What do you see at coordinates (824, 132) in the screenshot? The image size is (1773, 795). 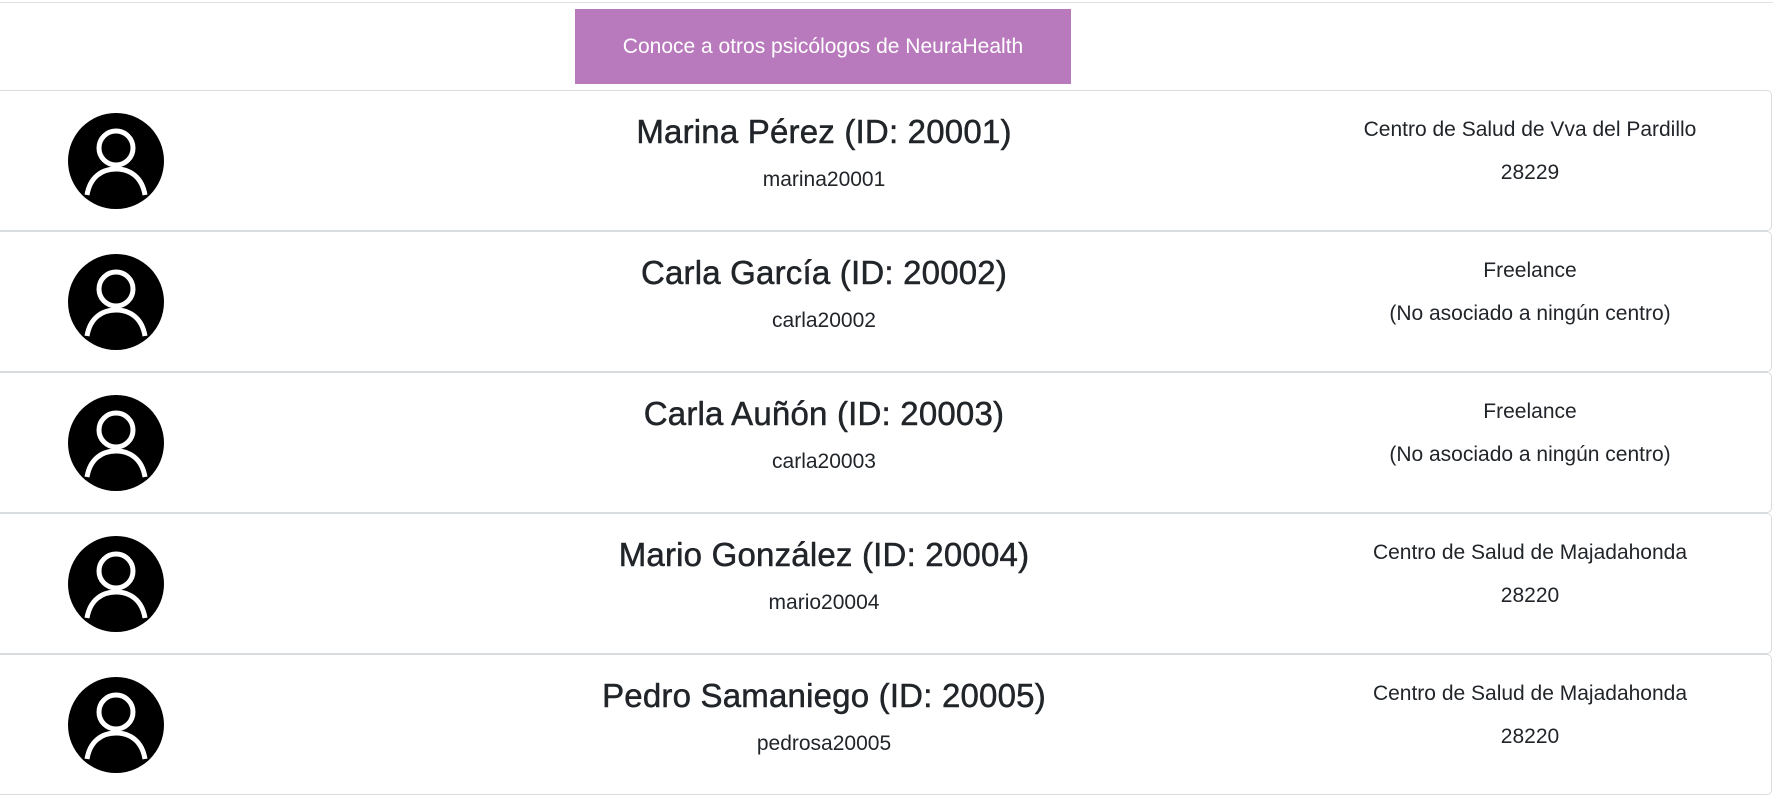 I see `psychologist-name: Marina Pérez (ID: 20001)` at bounding box center [824, 132].